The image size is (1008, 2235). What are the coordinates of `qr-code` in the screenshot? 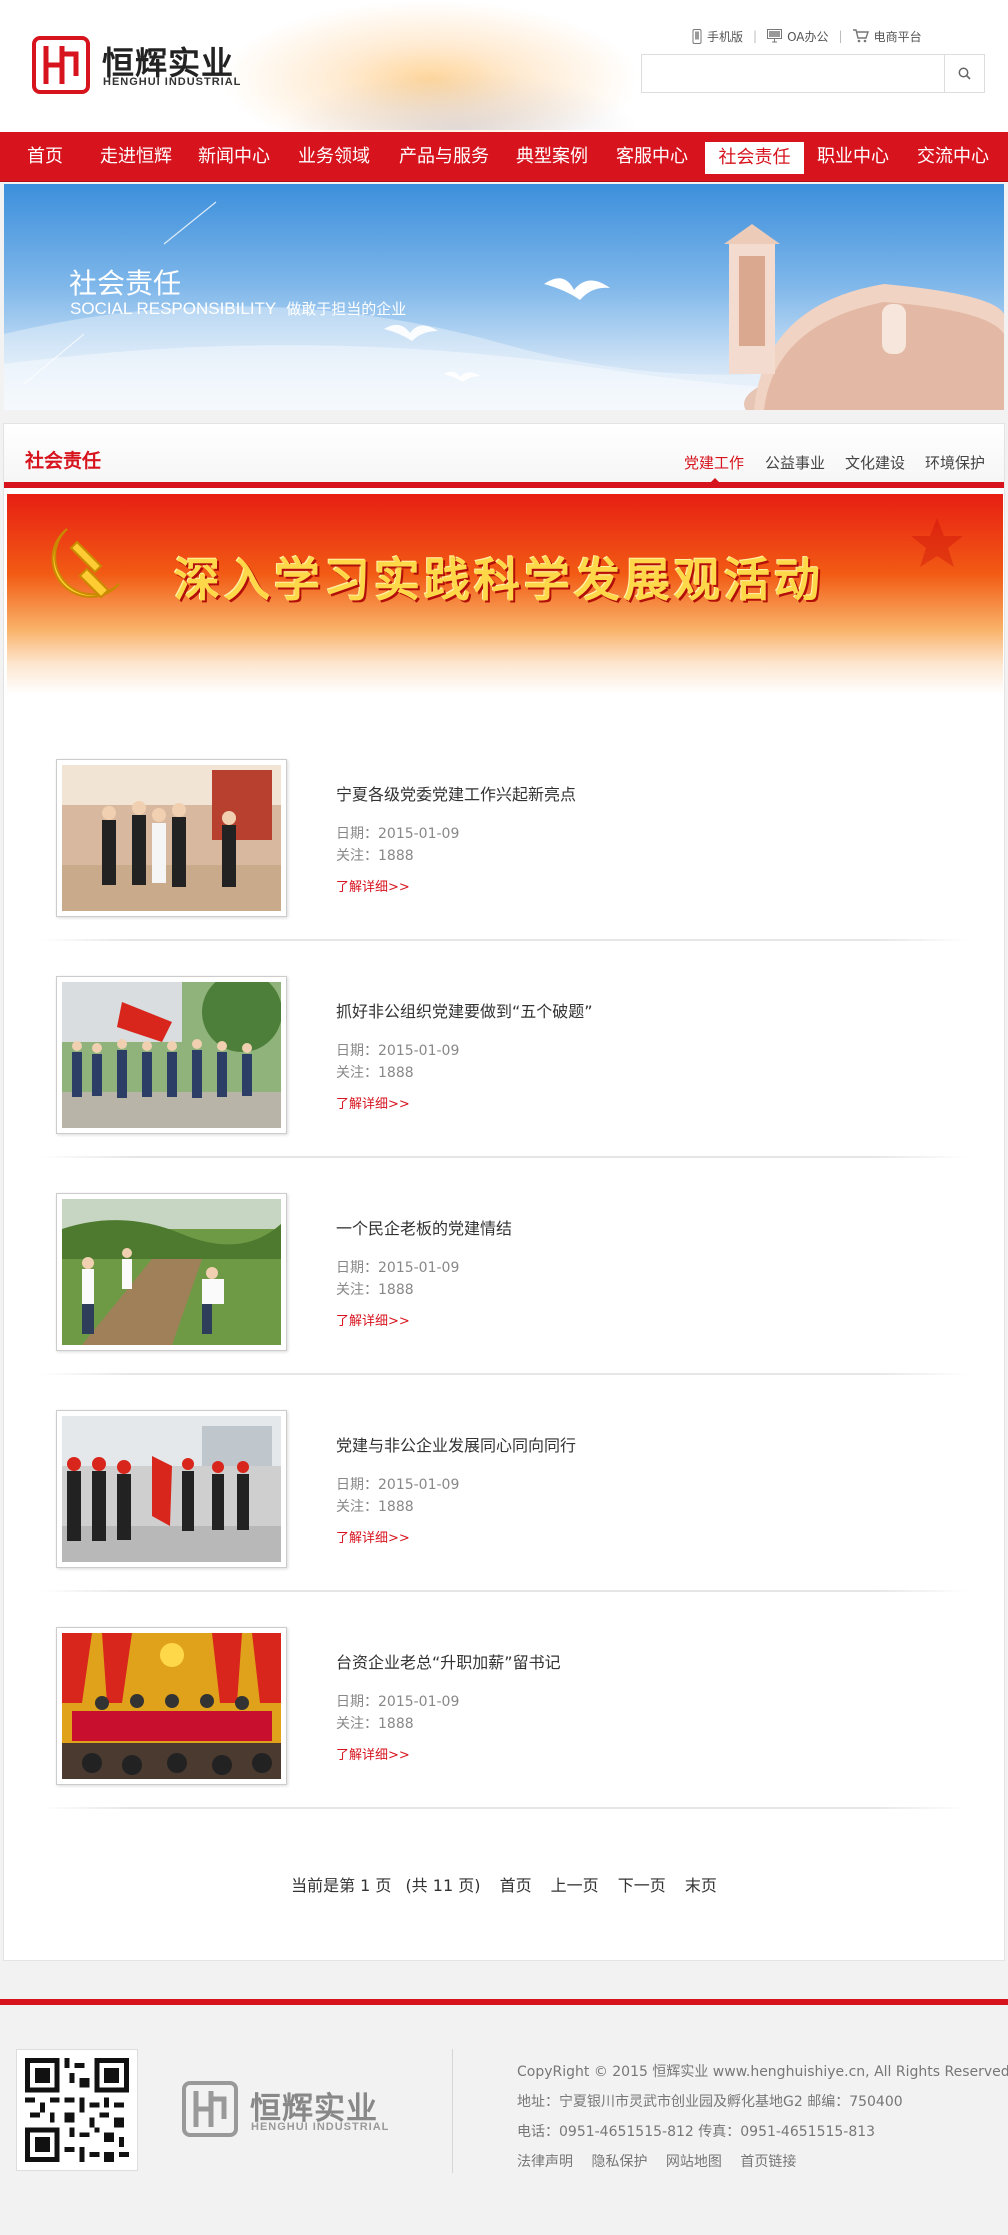 It's located at (77, 2110).